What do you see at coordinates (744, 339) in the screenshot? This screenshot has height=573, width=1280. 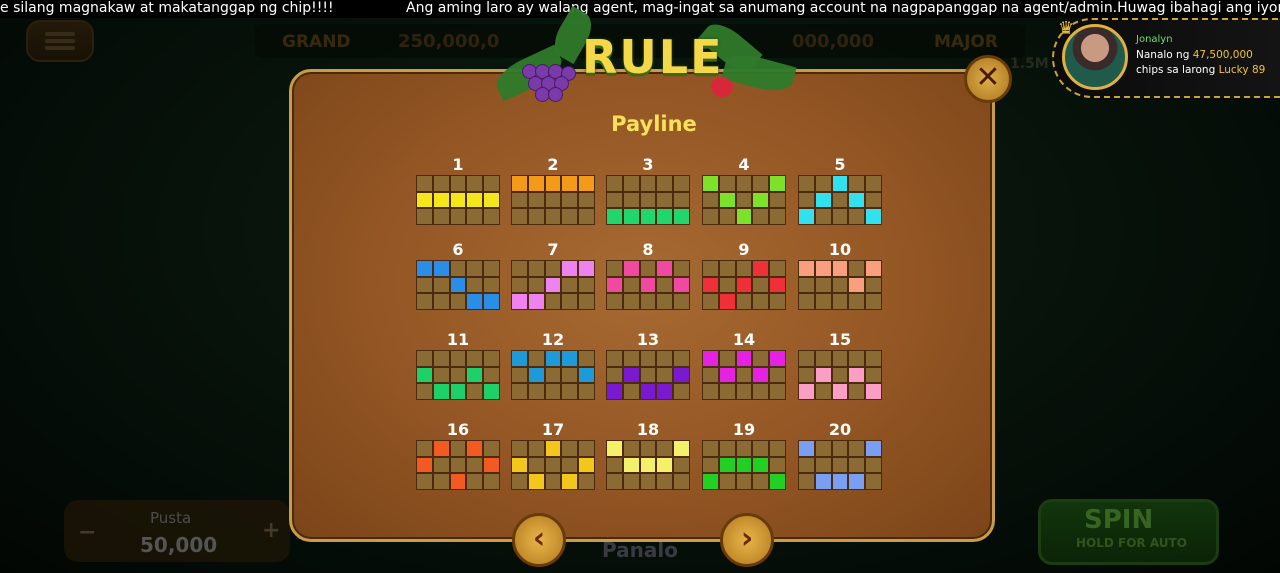 I see `payline-number: 14` at bounding box center [744, 339].